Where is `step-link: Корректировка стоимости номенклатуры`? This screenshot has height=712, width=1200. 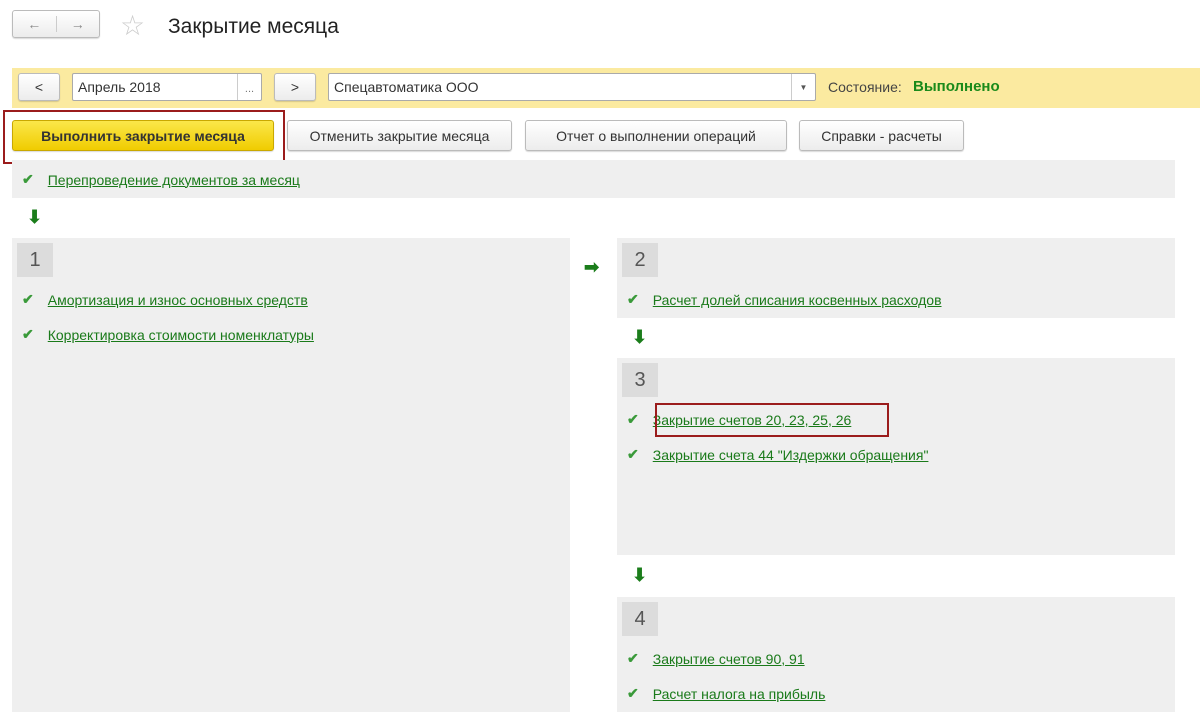
step-link: Корректировка стоимости номенклатуры is located at coordinates (181, 335).